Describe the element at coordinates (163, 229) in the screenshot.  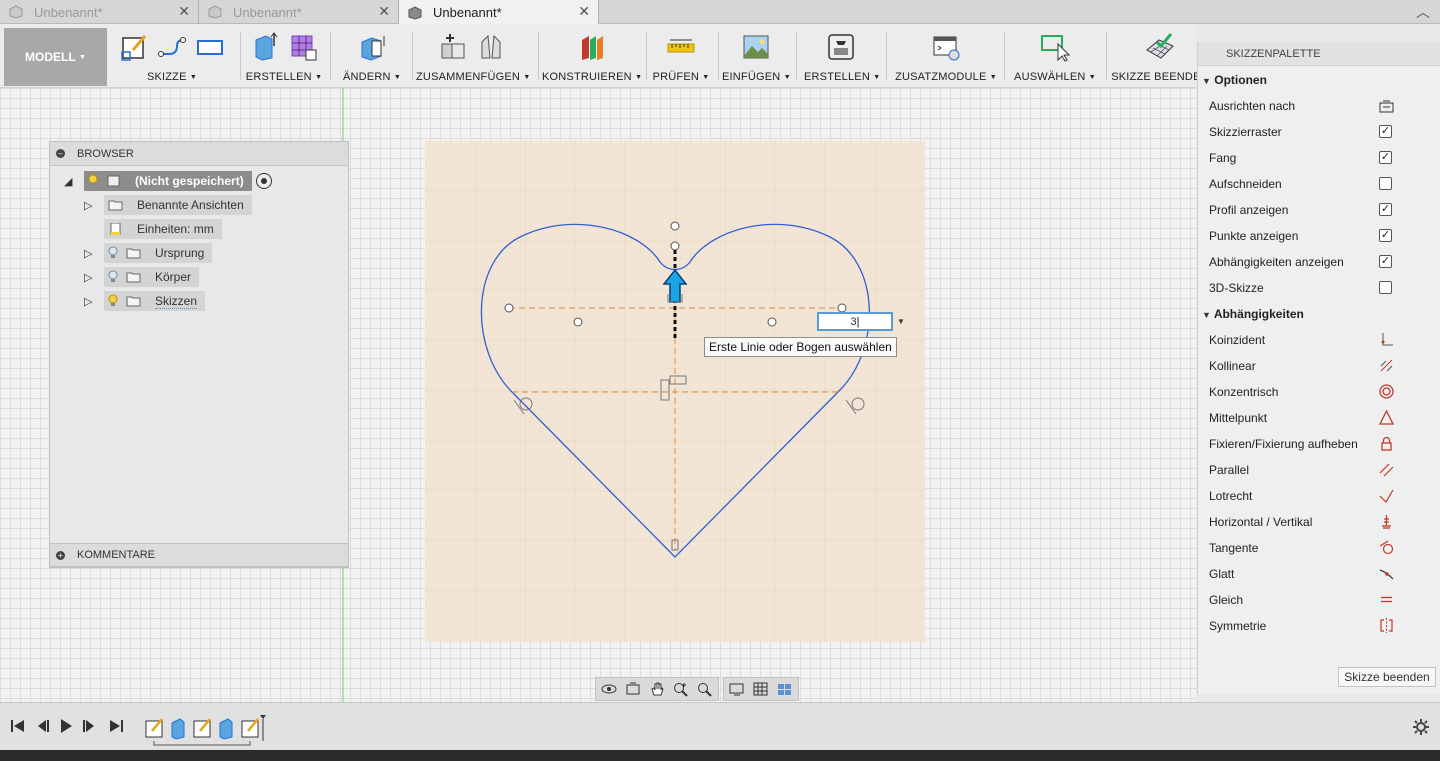
I see `tree-node: Einheiten: mm` at that location.